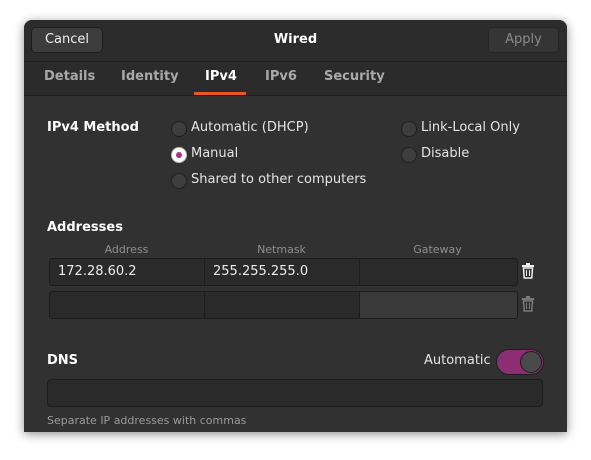 The height and width of the screenshot is (460, 591). I want to click on netmask-input, so click(282, 305).